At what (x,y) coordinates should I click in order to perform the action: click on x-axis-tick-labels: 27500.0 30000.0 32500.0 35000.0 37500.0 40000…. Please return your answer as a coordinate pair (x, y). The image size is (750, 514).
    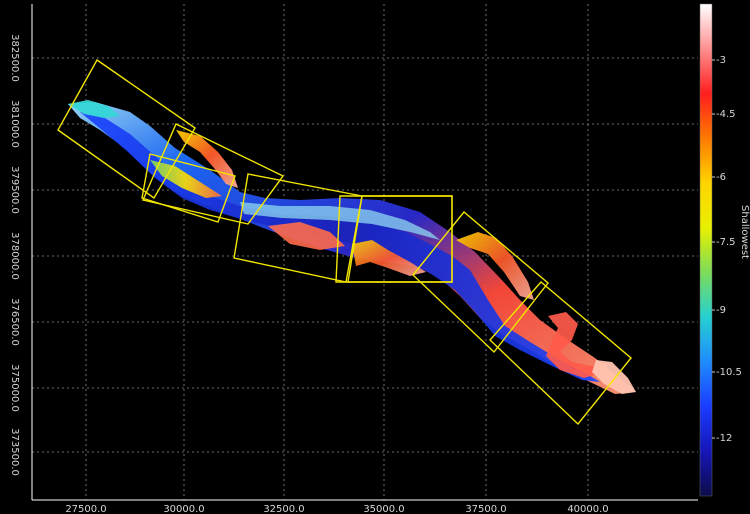
    Looking at the image, I should click on (336, 509).